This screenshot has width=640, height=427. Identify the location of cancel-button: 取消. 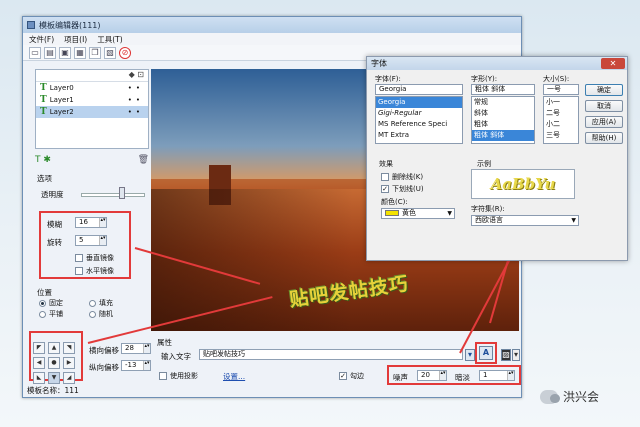
(604, 106).